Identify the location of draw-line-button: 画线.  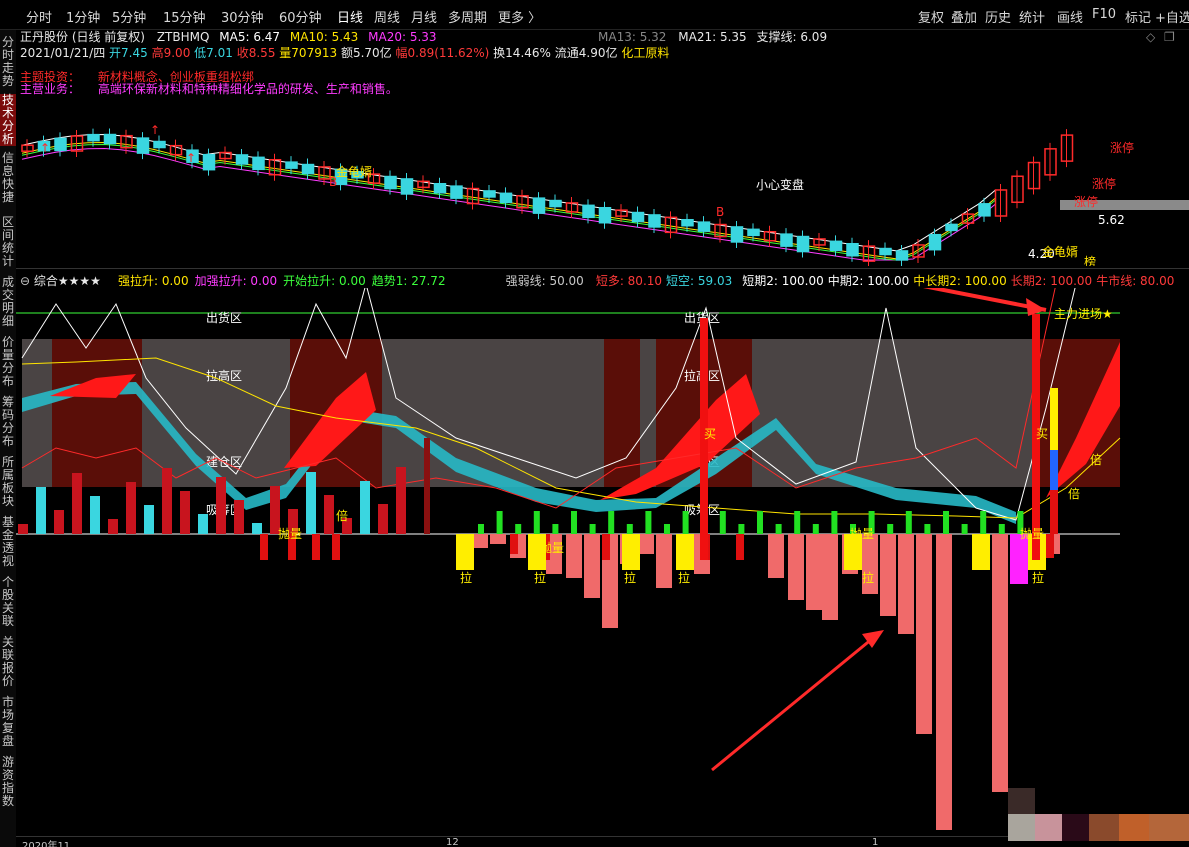
(1070, 16).